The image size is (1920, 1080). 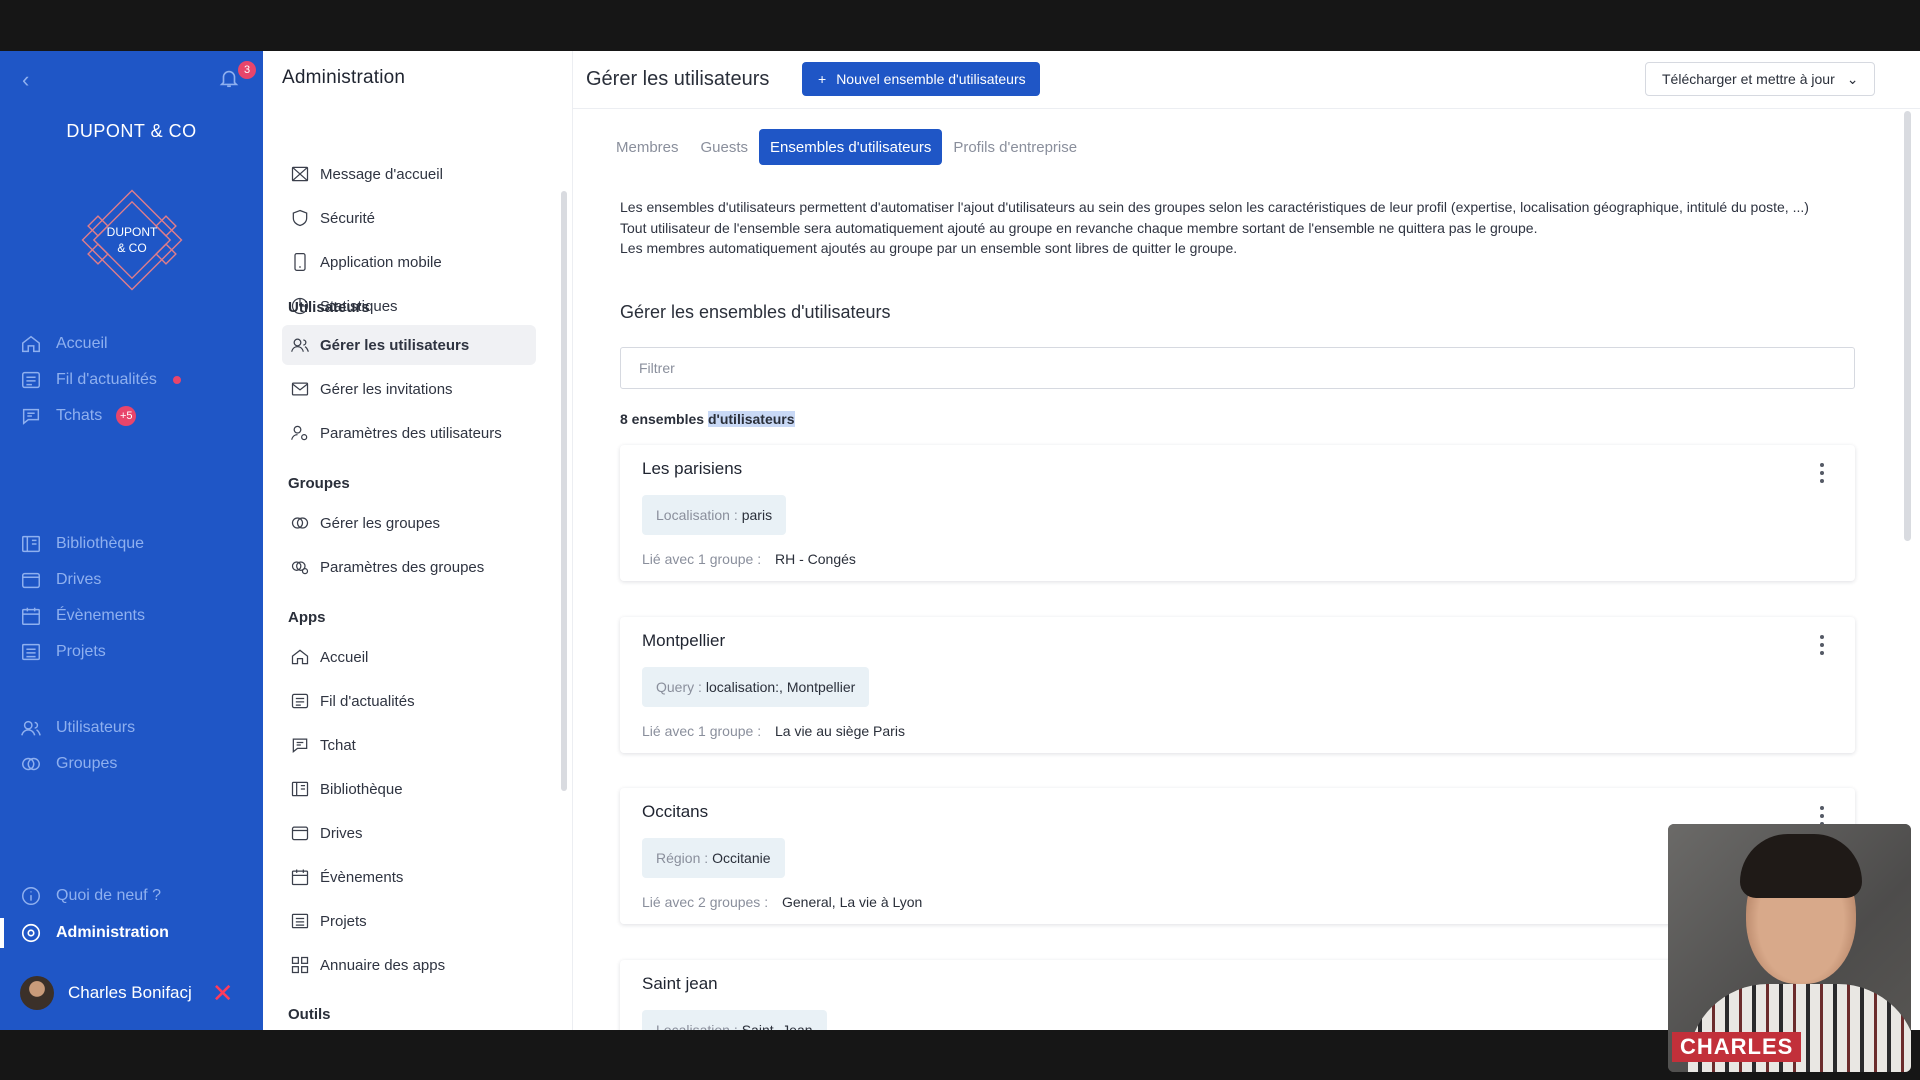 I want to click on chevron-down-icon: ⌄, so click(x=1852, y=78).